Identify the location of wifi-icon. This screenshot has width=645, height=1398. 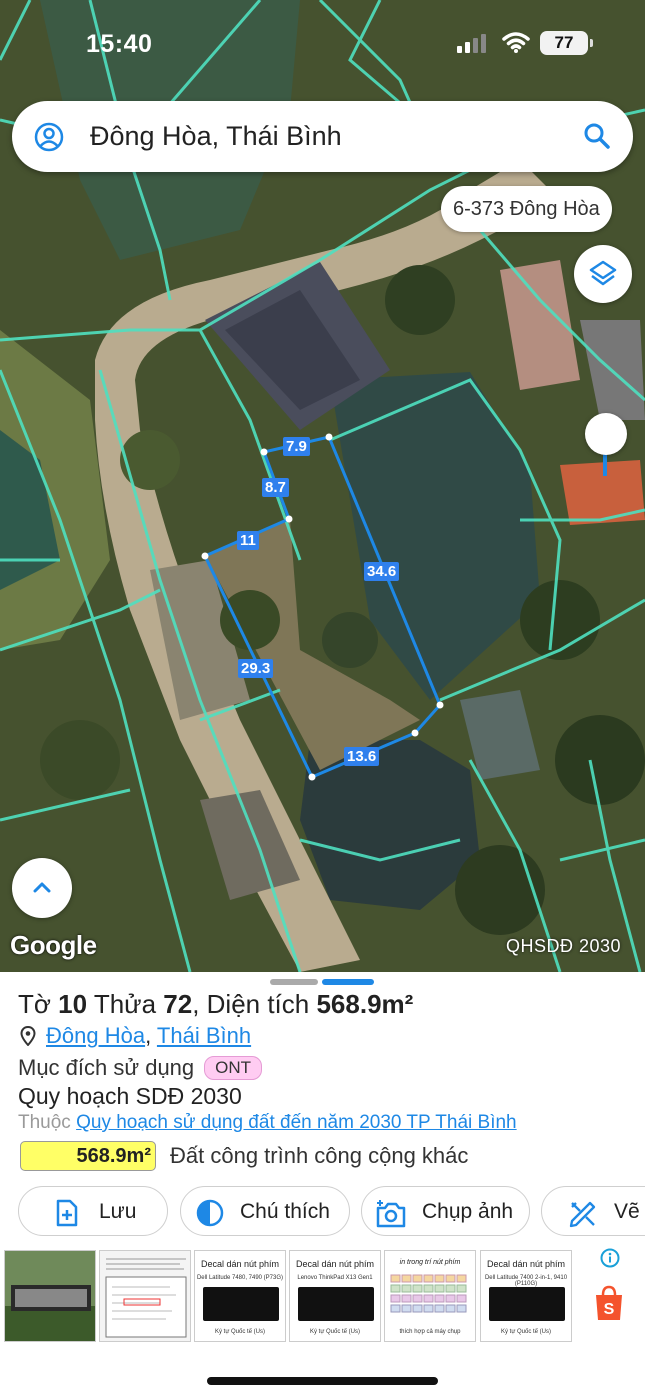
(516, 42).